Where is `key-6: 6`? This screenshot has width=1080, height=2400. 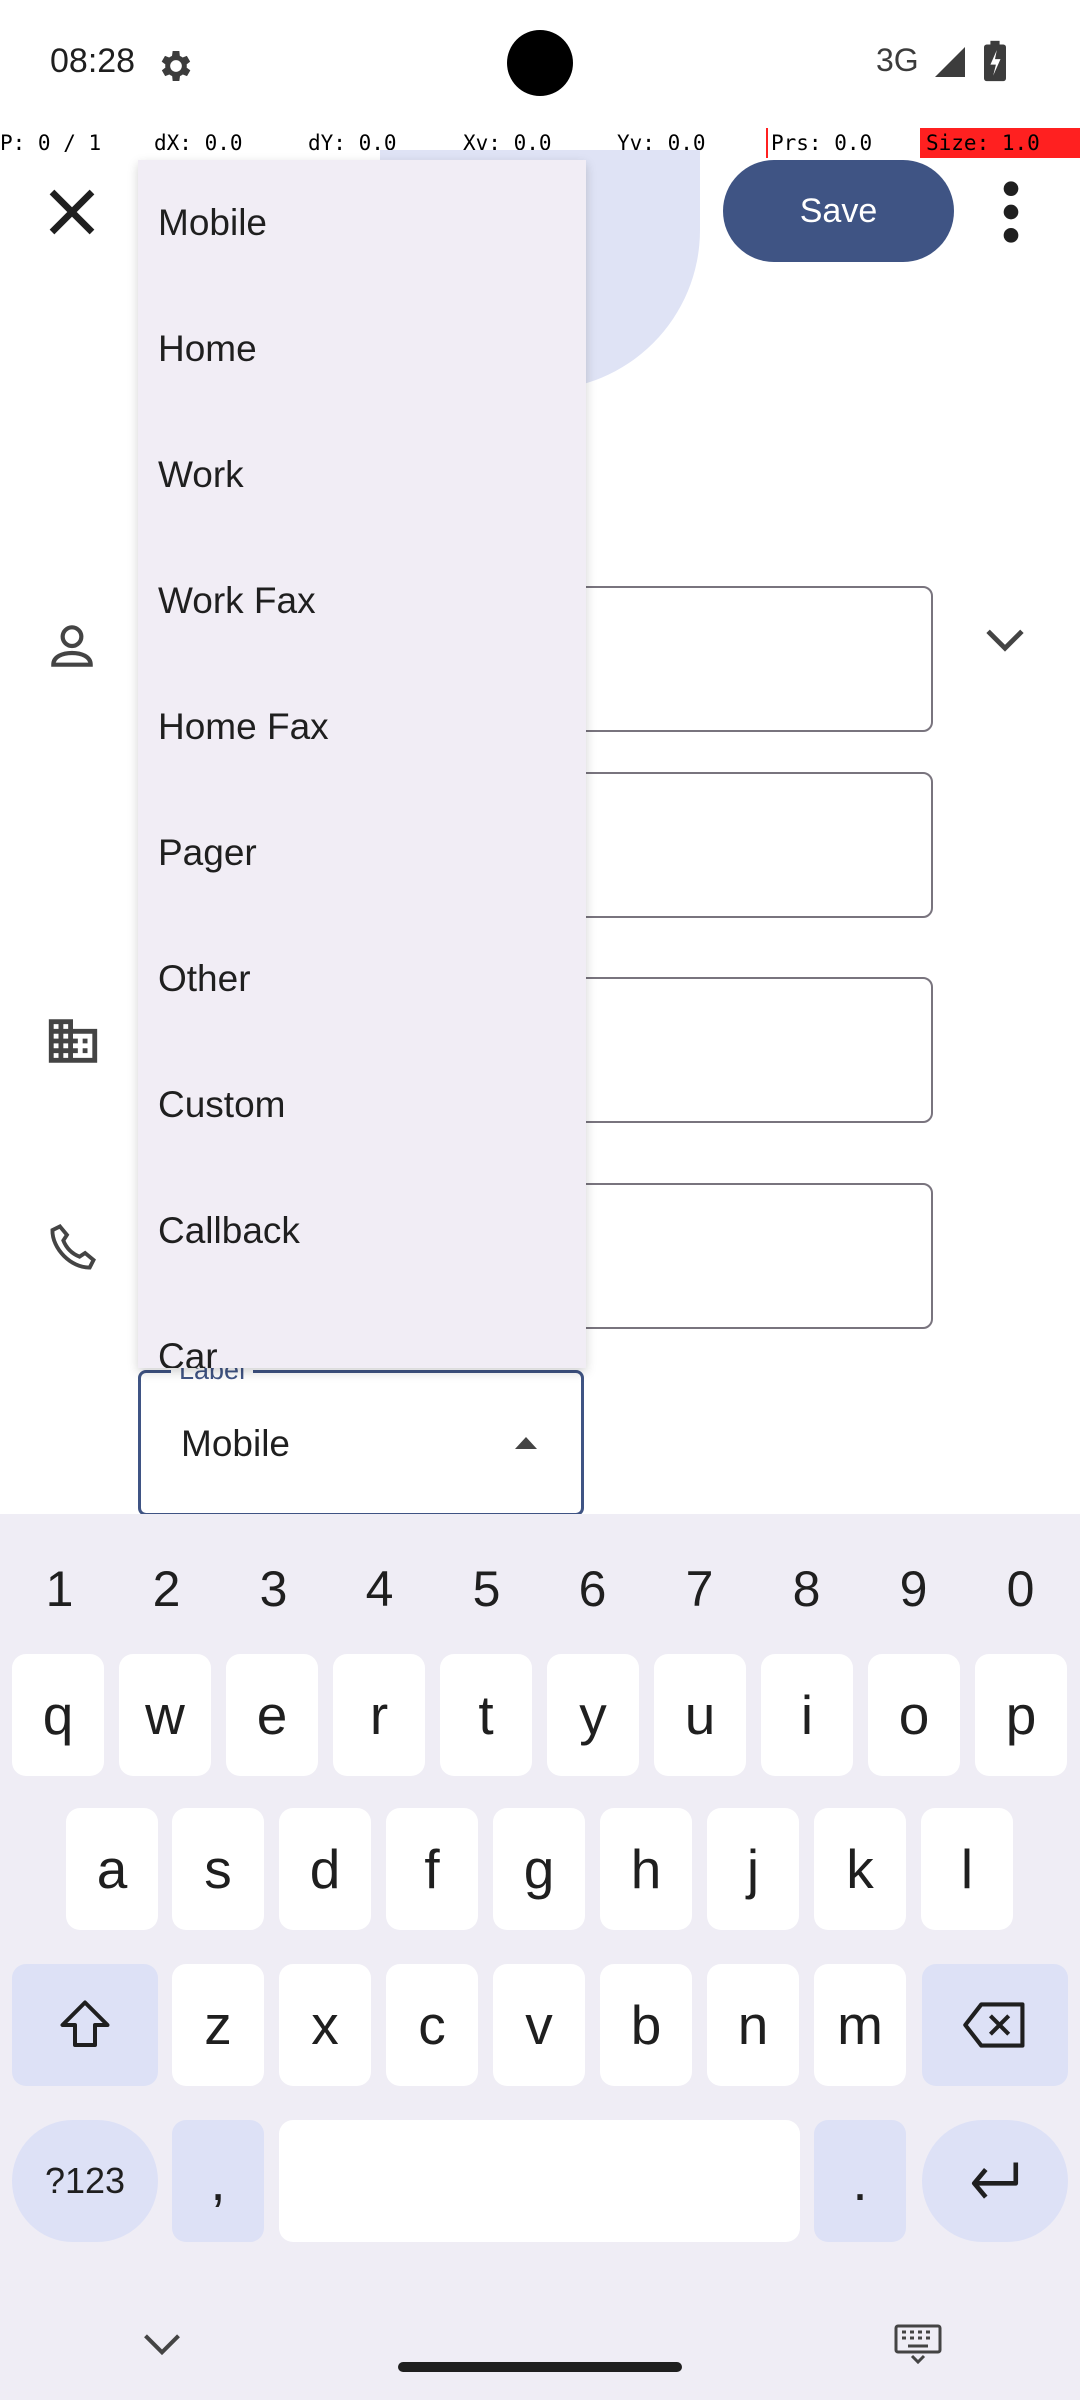 key-6: 6 is located at coordinates (592, 1589).